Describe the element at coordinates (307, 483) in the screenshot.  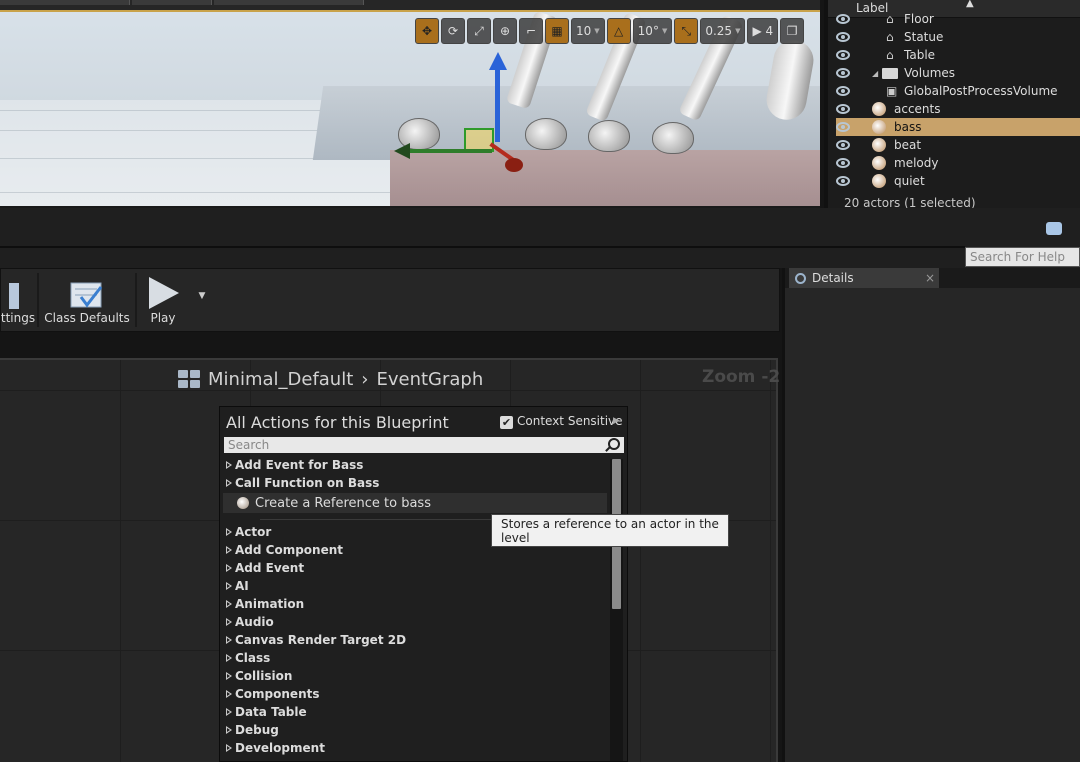
I see `action-category-label: Call Function on Bass` at that location.